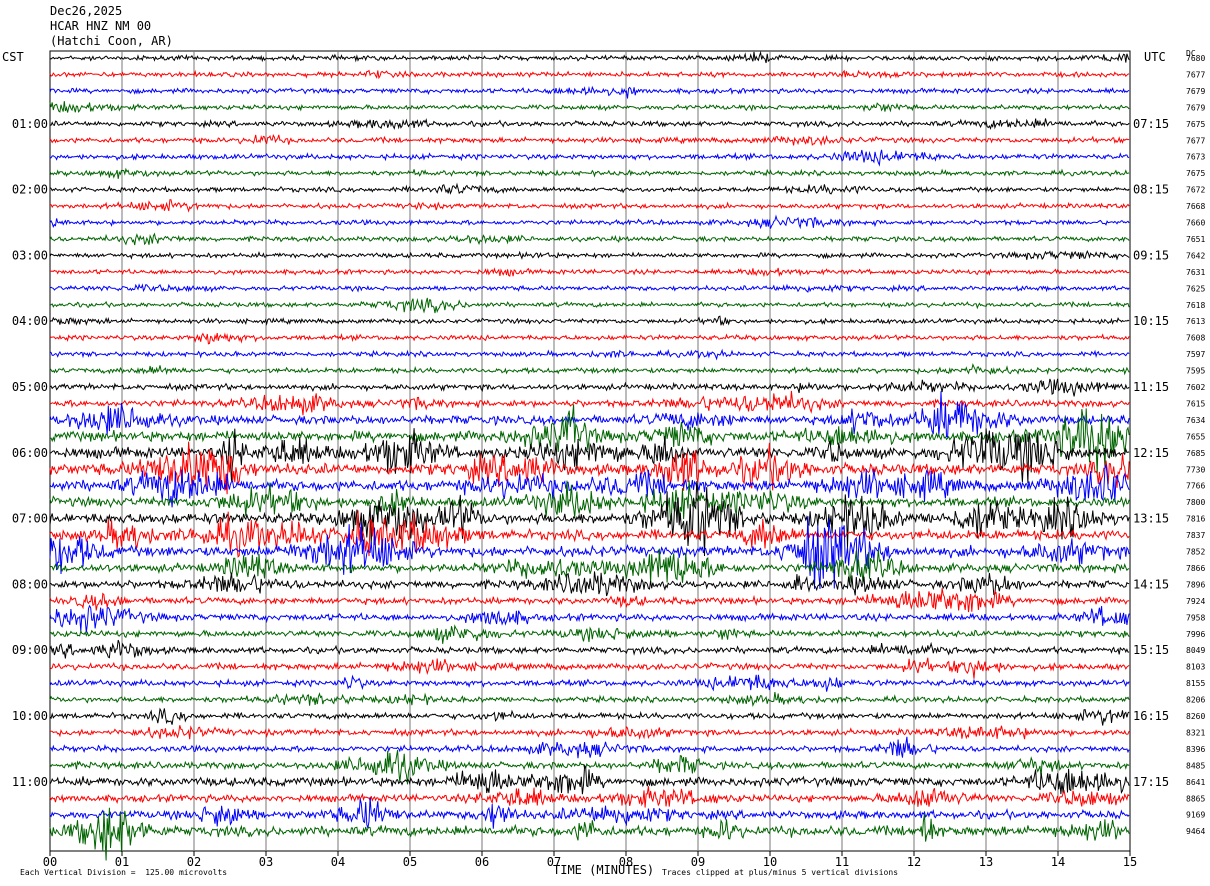 The image size is (1210, 886). I want to click on dc-offset-label: 8206, so click(1195, 700).